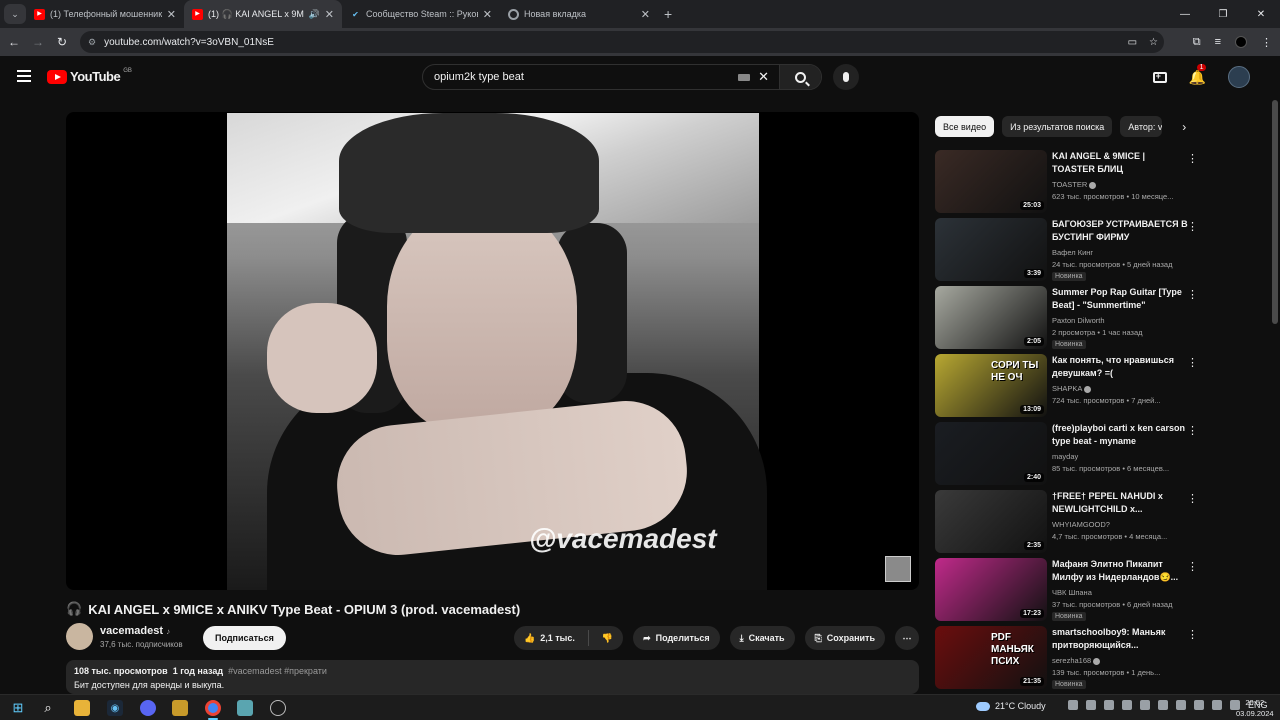 This screenshot has width=1280, height=720. I want to click on recommendation-title: БАГОЮЗЕР УСТРАИВАЕТСЯ В БУСТИНГ ФИРМУ, so click(1120, 231).